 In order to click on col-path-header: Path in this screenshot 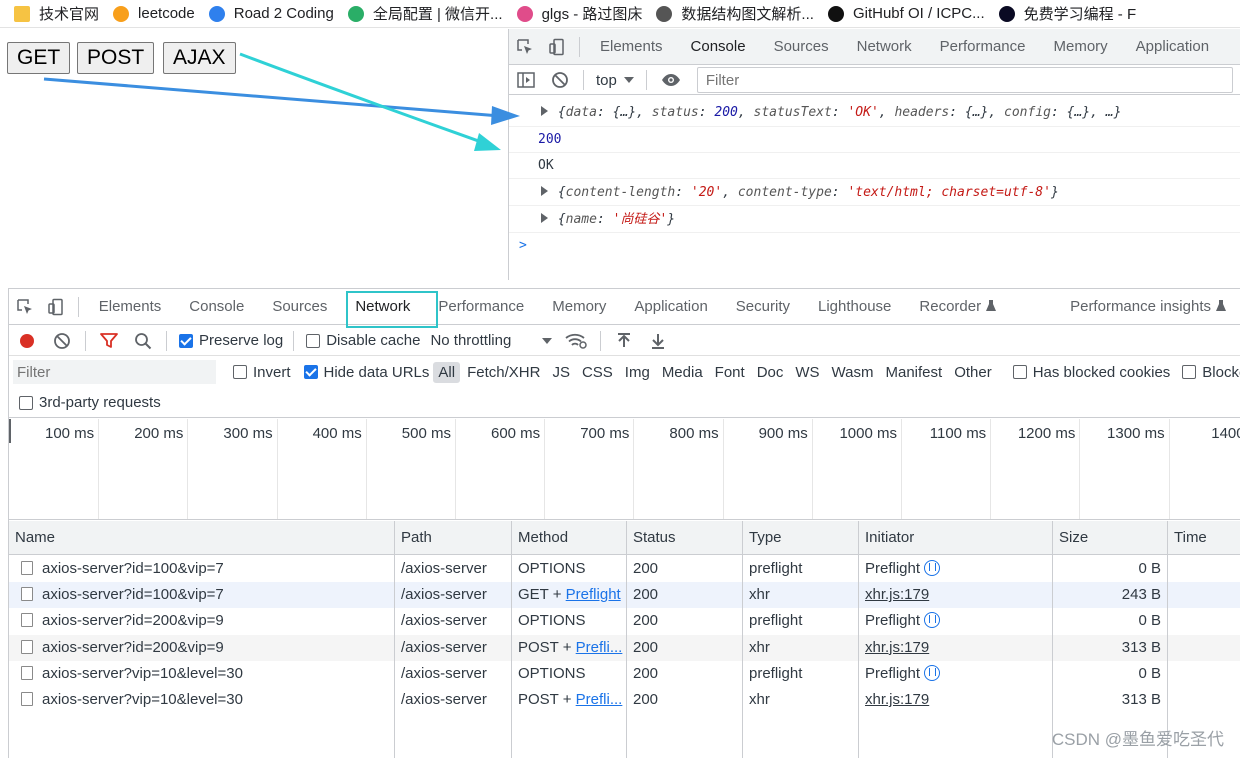, I will do `click(413, 538)`.